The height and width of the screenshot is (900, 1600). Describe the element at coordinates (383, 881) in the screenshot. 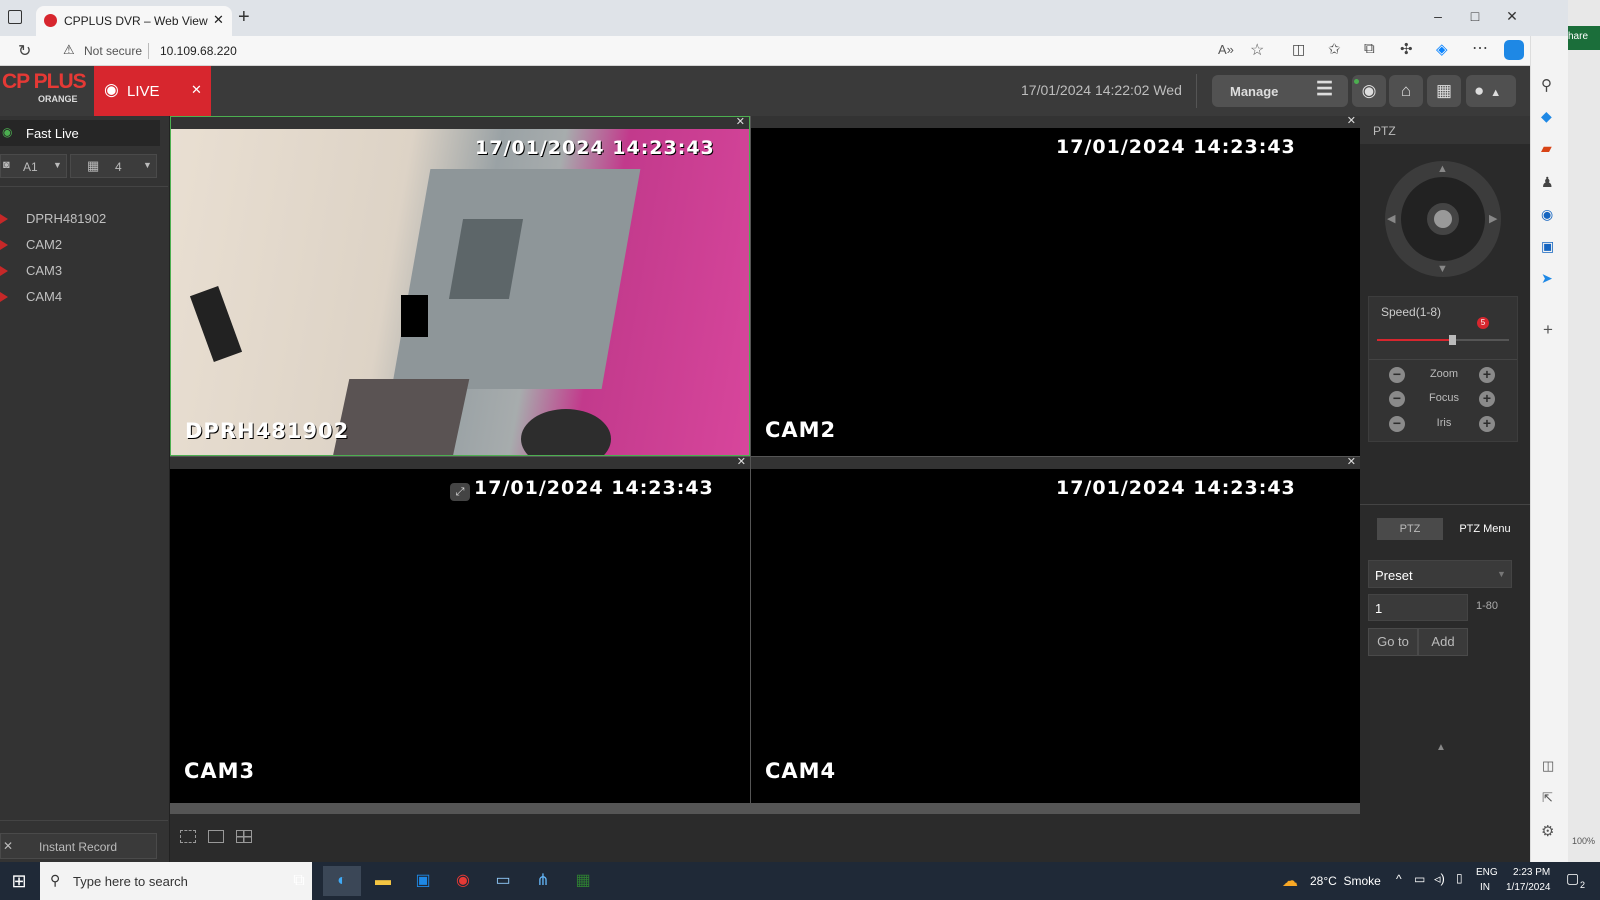

I see `file-explorer-icon: ▬` at that location.